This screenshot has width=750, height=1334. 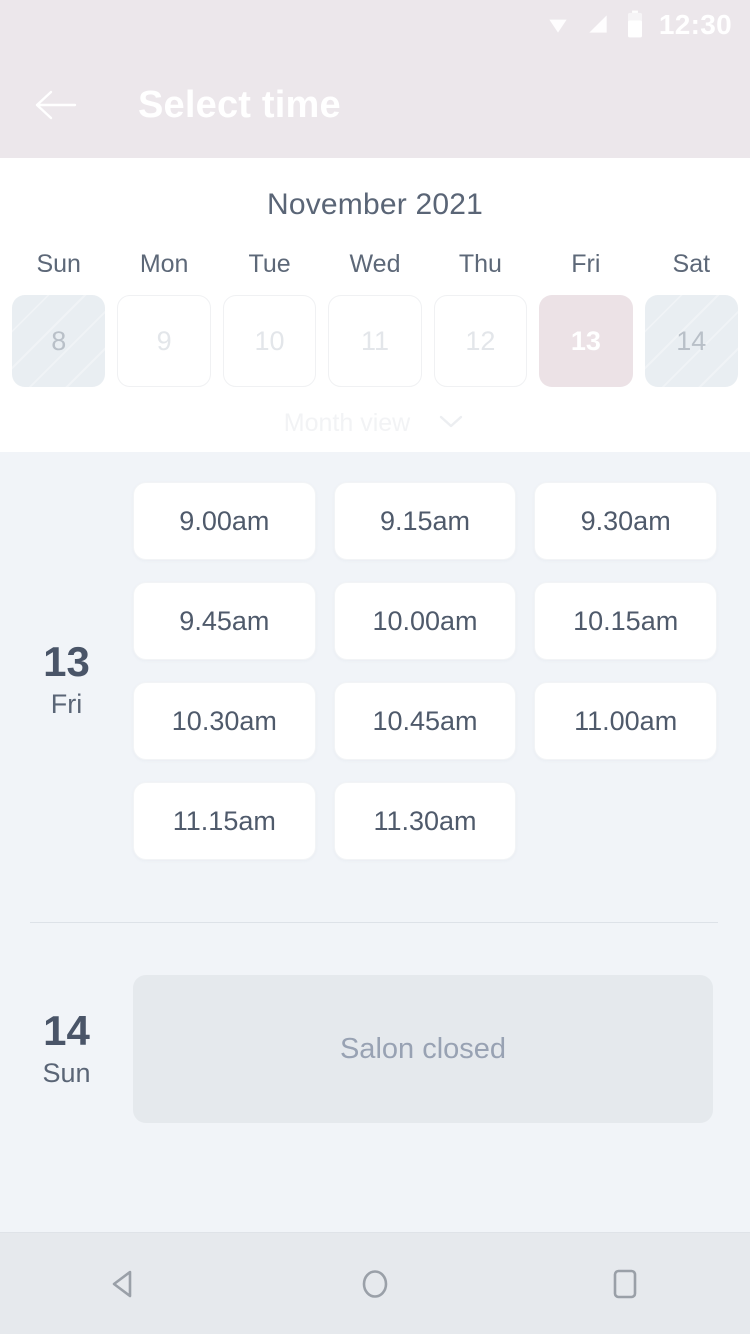 I want to click on cellular-signal-icon, so click(x=598, y=26).